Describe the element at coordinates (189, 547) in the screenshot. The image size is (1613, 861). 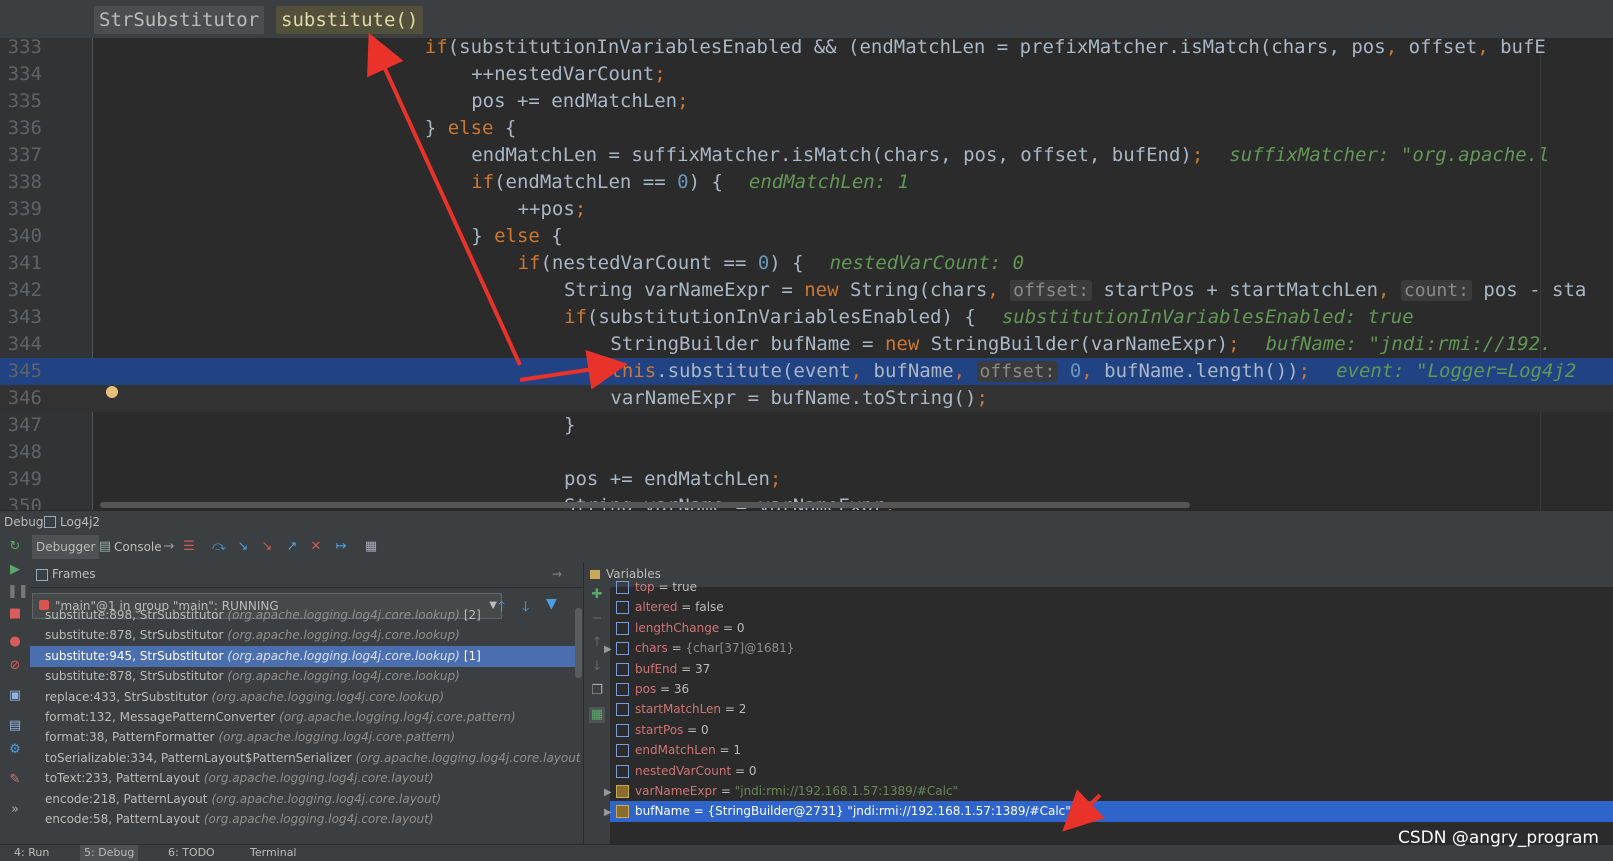
I see `show-execution-point-icon: ☰` at that location.